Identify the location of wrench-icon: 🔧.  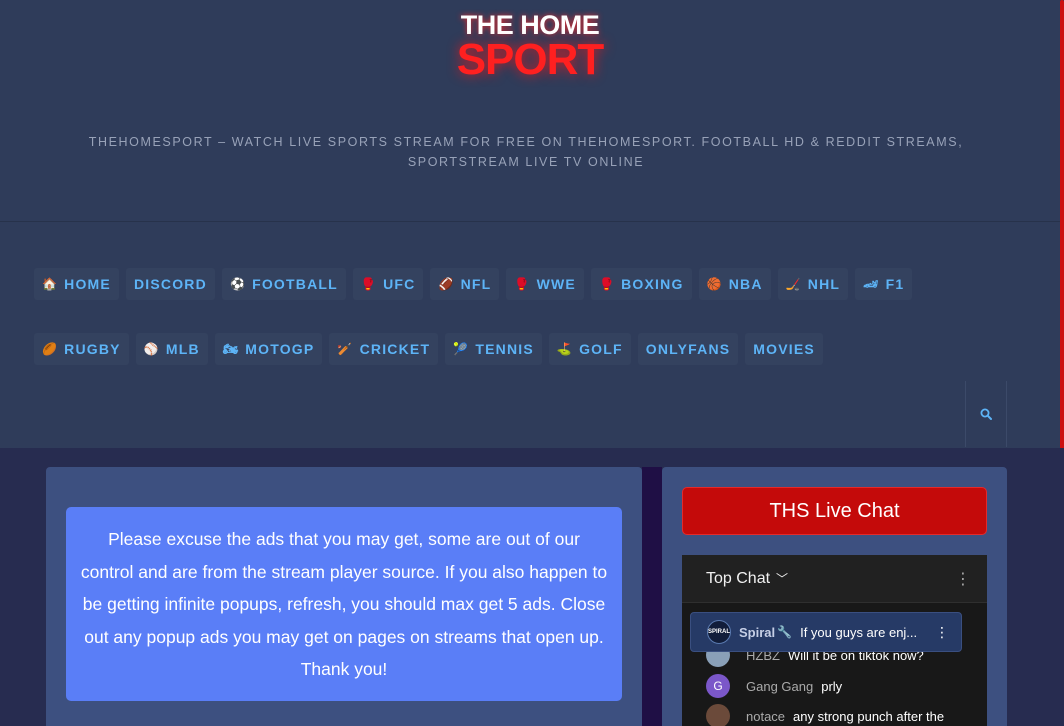
(785, 632).